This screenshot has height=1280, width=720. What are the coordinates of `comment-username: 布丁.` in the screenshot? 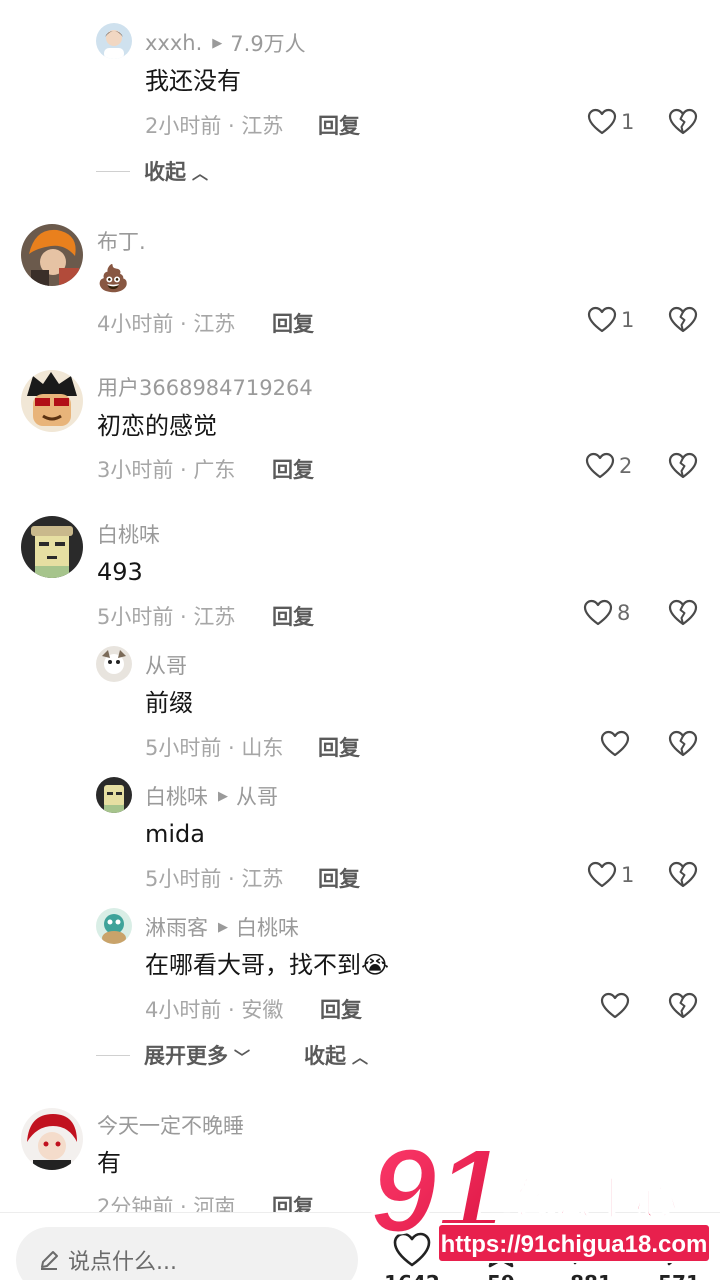 It's located at (121, 241).